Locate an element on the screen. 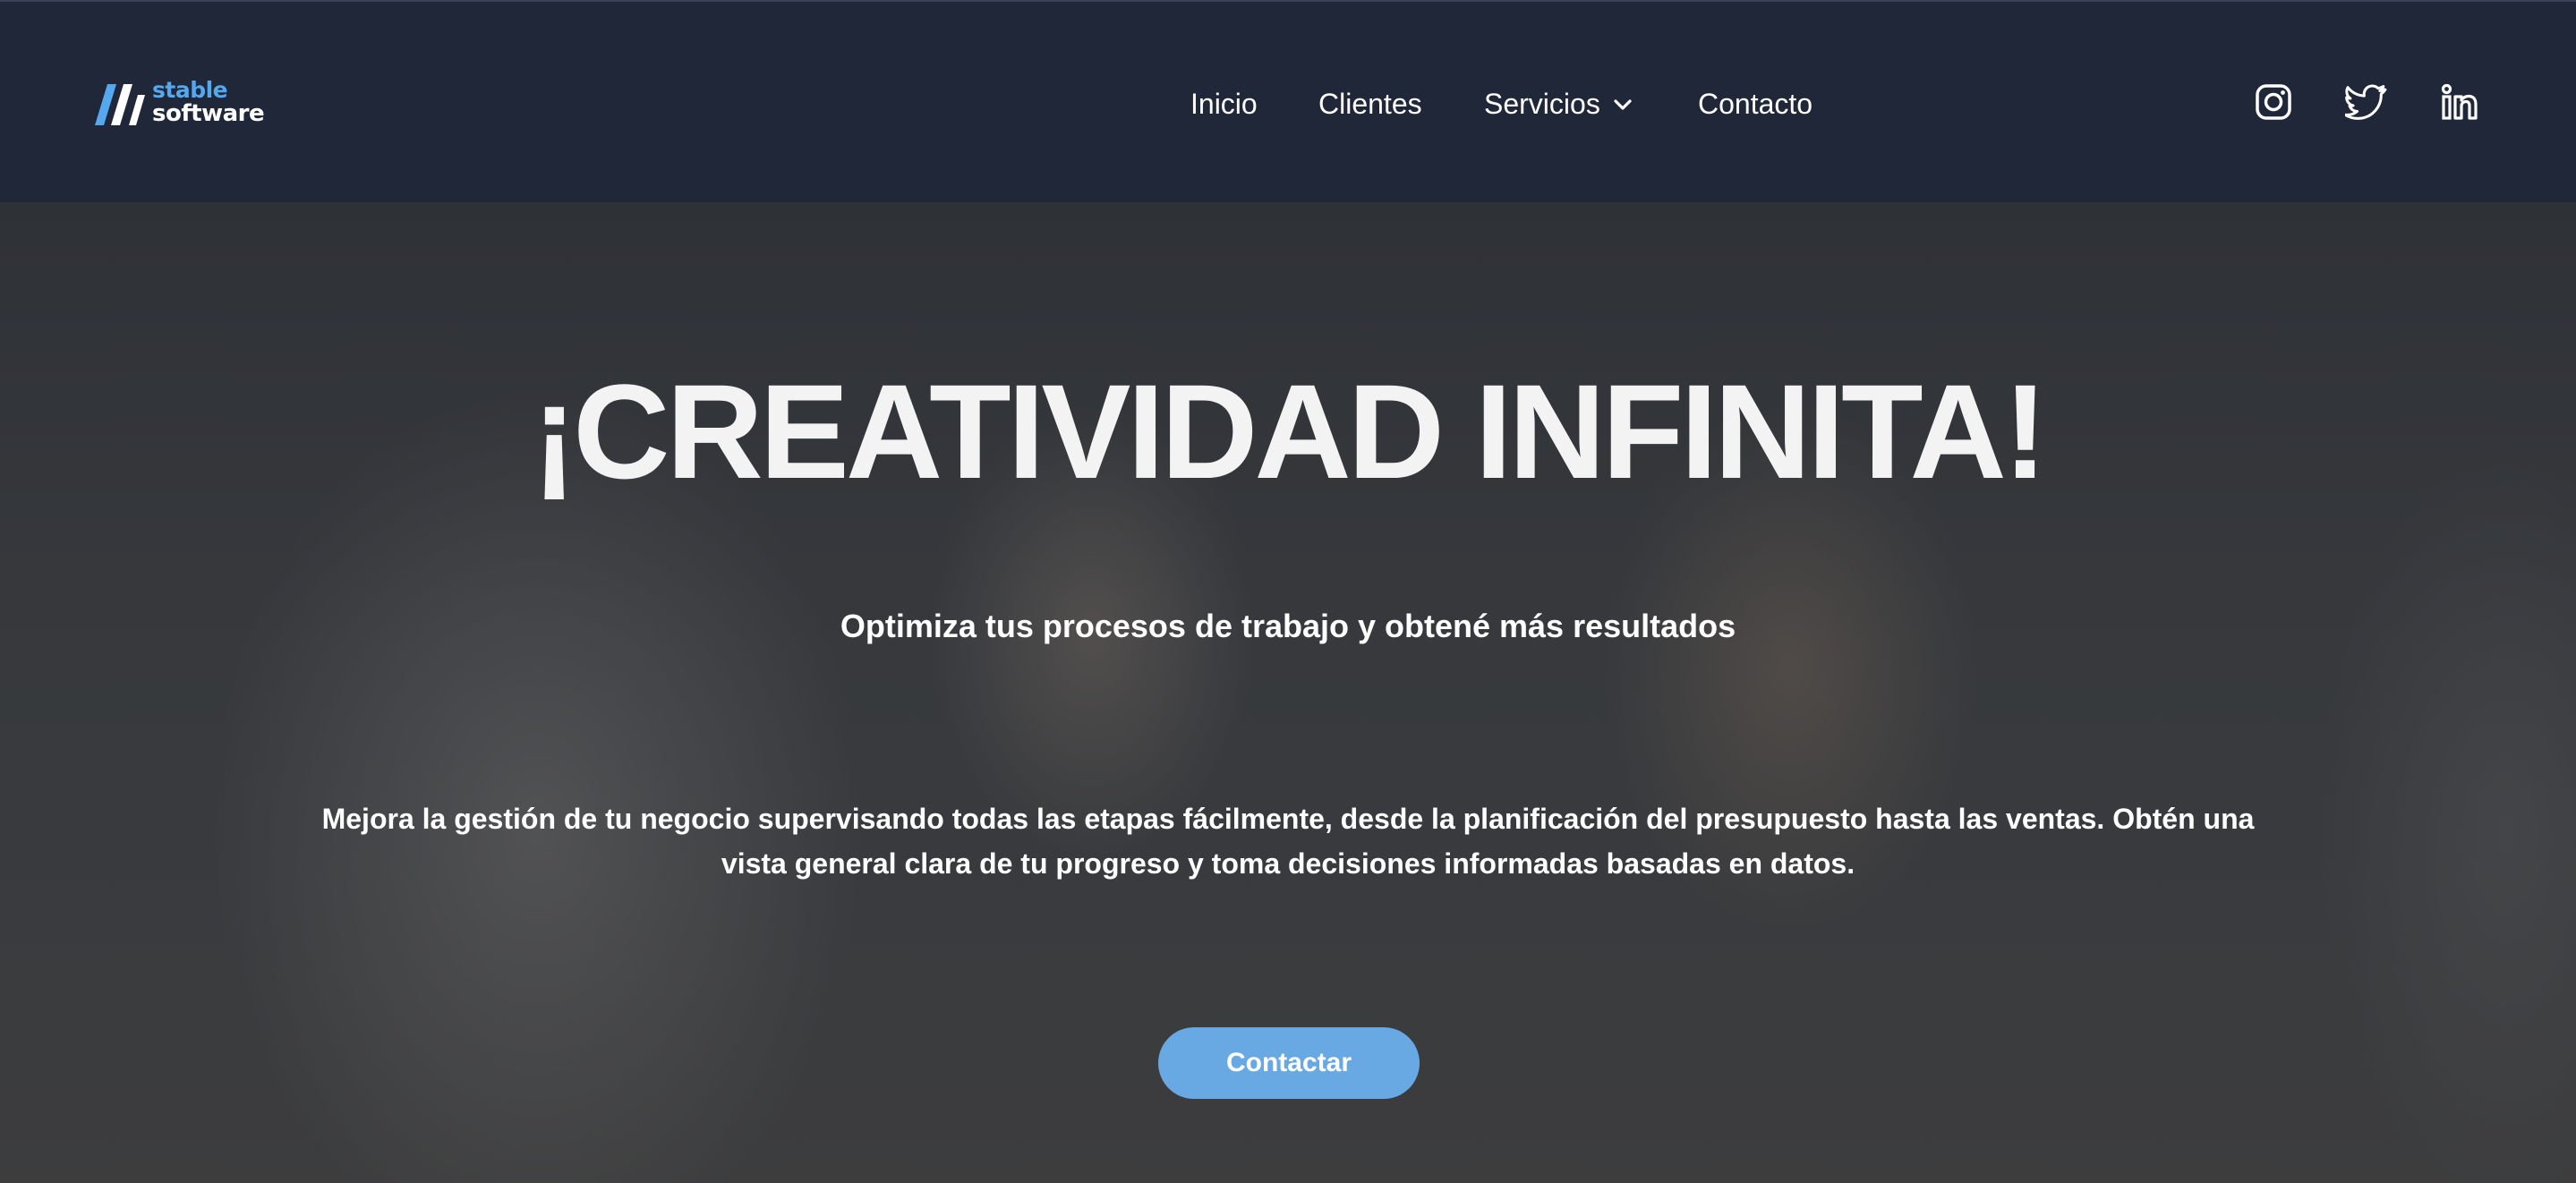 The image size is (2576, 1183). logo-text-stable: stable is located at coordinates (190, 90).